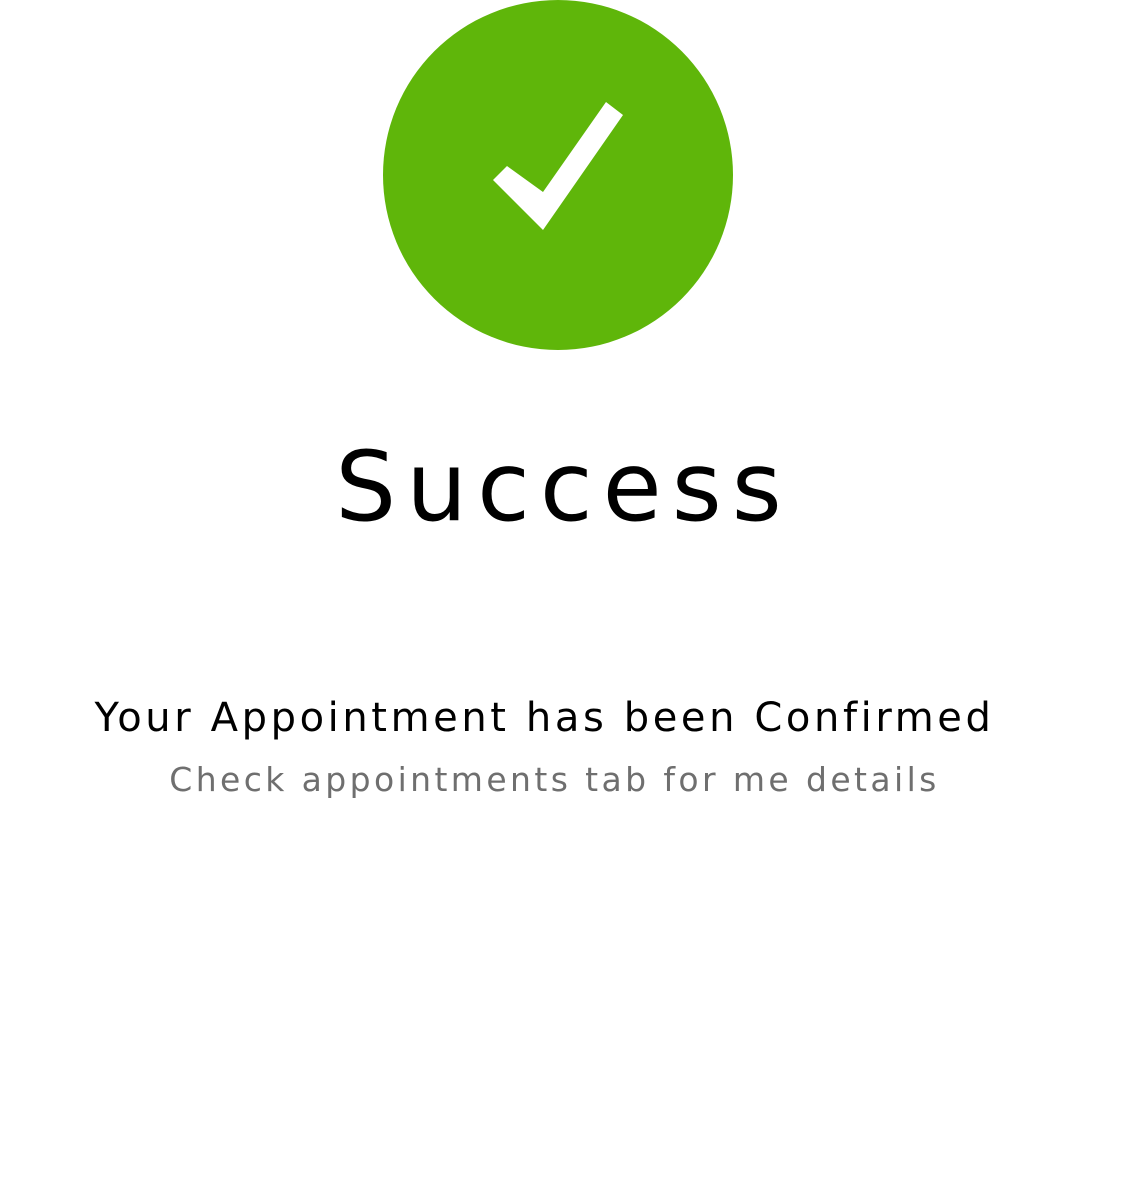 Image resolution: width=1121 pixels, height=1189 pixels. Describe the element at coordinates (554, 779) in the screenshot. I see `confirmation-subtext: Check appointments tab for me details` at that location.